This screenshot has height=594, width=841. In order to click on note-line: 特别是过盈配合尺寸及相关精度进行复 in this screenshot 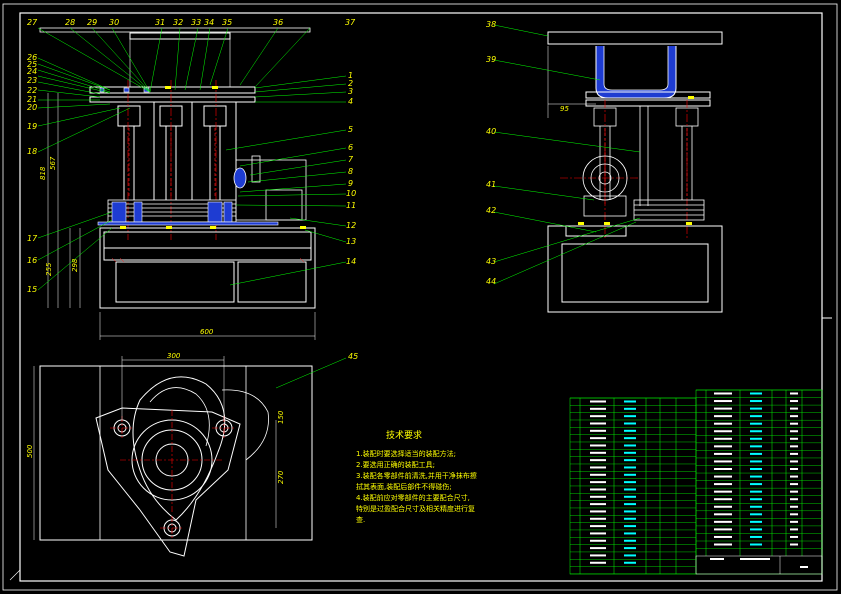, I will do `click(415, 509)`.